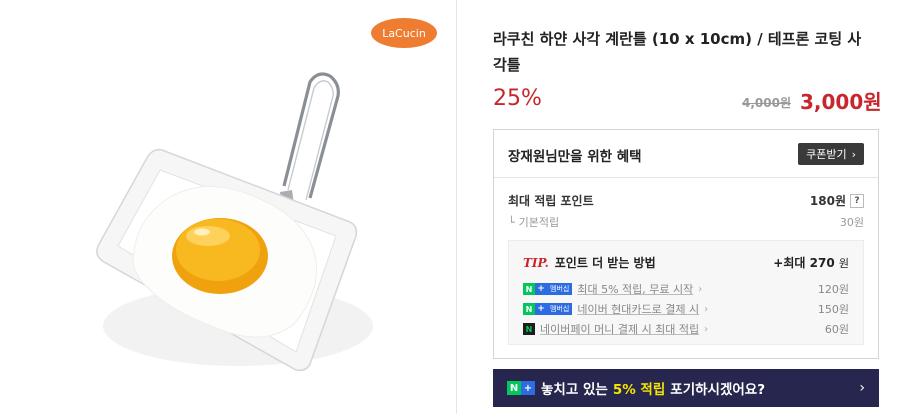 This screenshot has width=900, height=414. I want to click on benefit-header: 장재원님만을 위한 혜택 쿠폰받기 ›, so click(686, 154).